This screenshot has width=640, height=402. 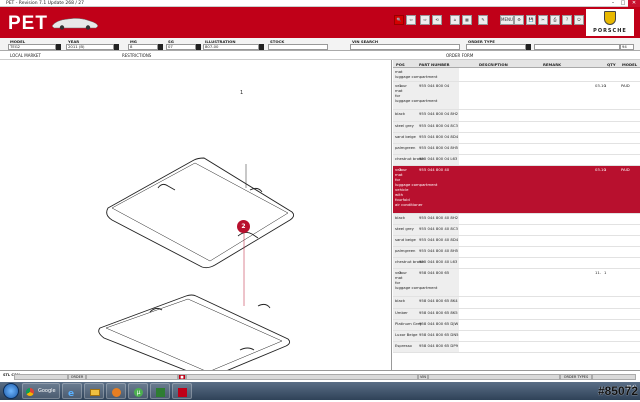 What do you see at coordinates (630, 64) in the screenshot?
I see `col-model: MODEL` at bounding box center [630, 64].